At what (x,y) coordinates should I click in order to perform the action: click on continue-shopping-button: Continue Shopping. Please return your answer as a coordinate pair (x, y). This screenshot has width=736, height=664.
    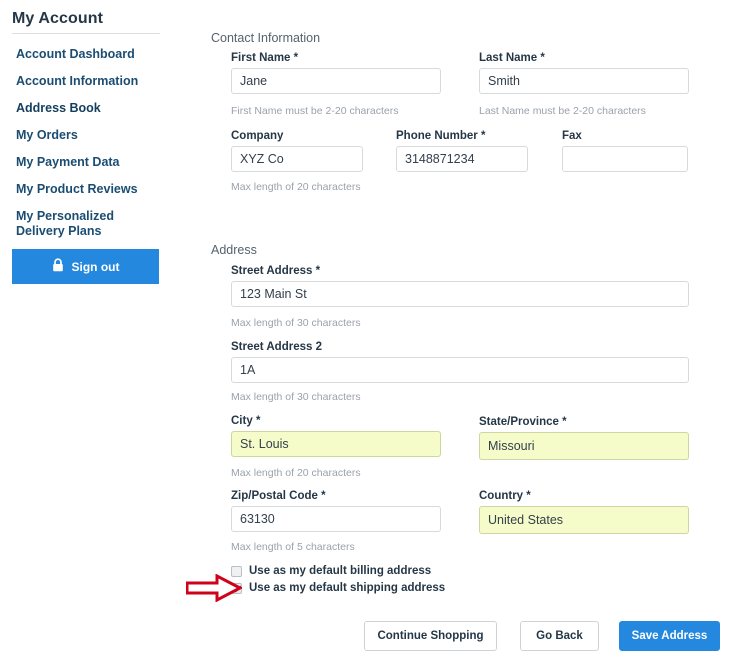
    Looking at the image, I should click on (430, 636).